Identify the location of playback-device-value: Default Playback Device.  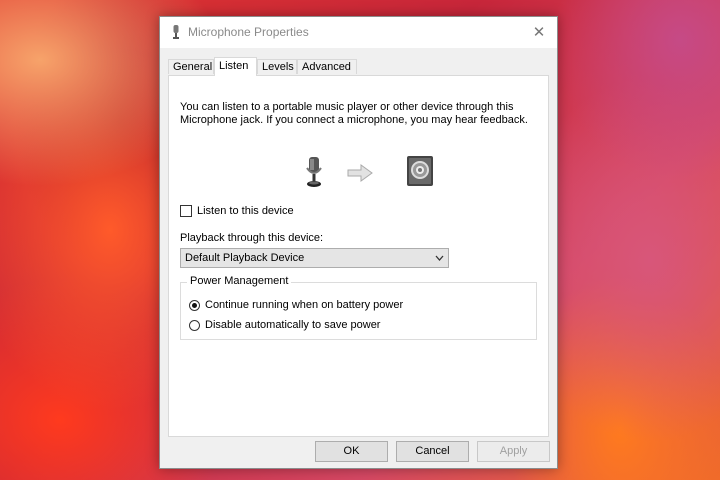
(245, 258).